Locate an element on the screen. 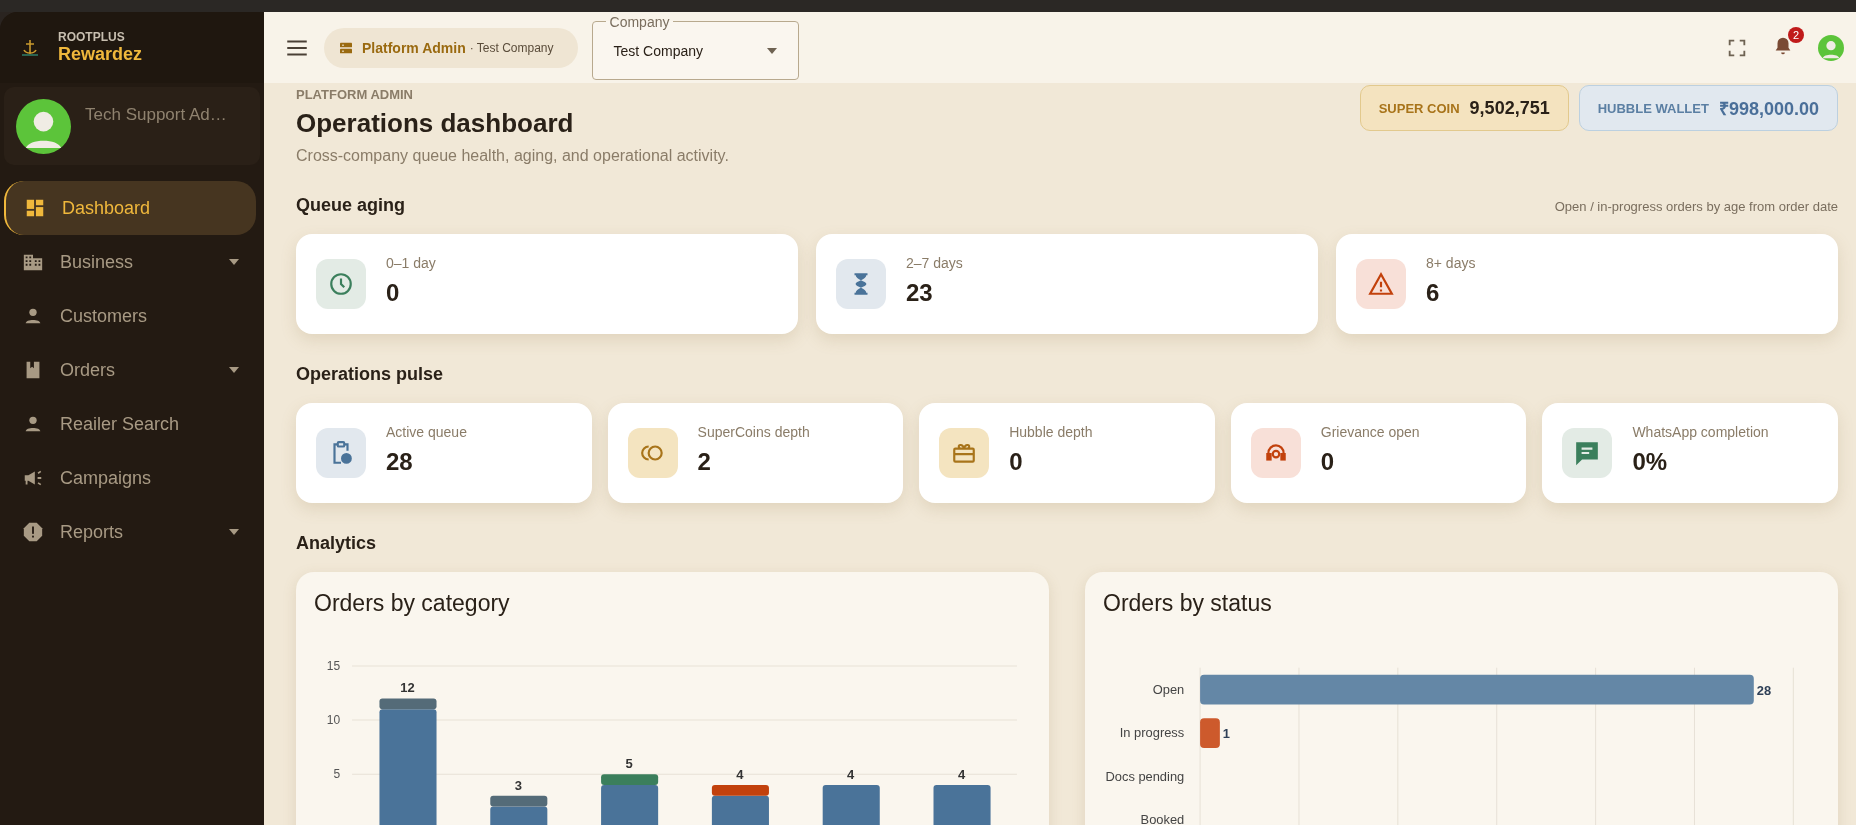 The width and height of the screenshot is (1856, 825). axis-tick-label: 5 is located at coordinates (337, 774).